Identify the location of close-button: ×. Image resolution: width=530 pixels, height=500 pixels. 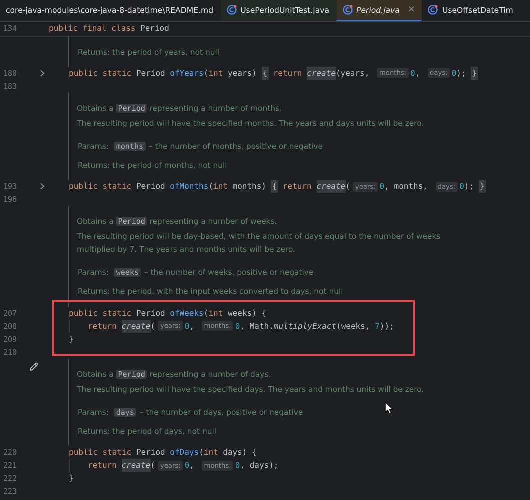
(412, 10).